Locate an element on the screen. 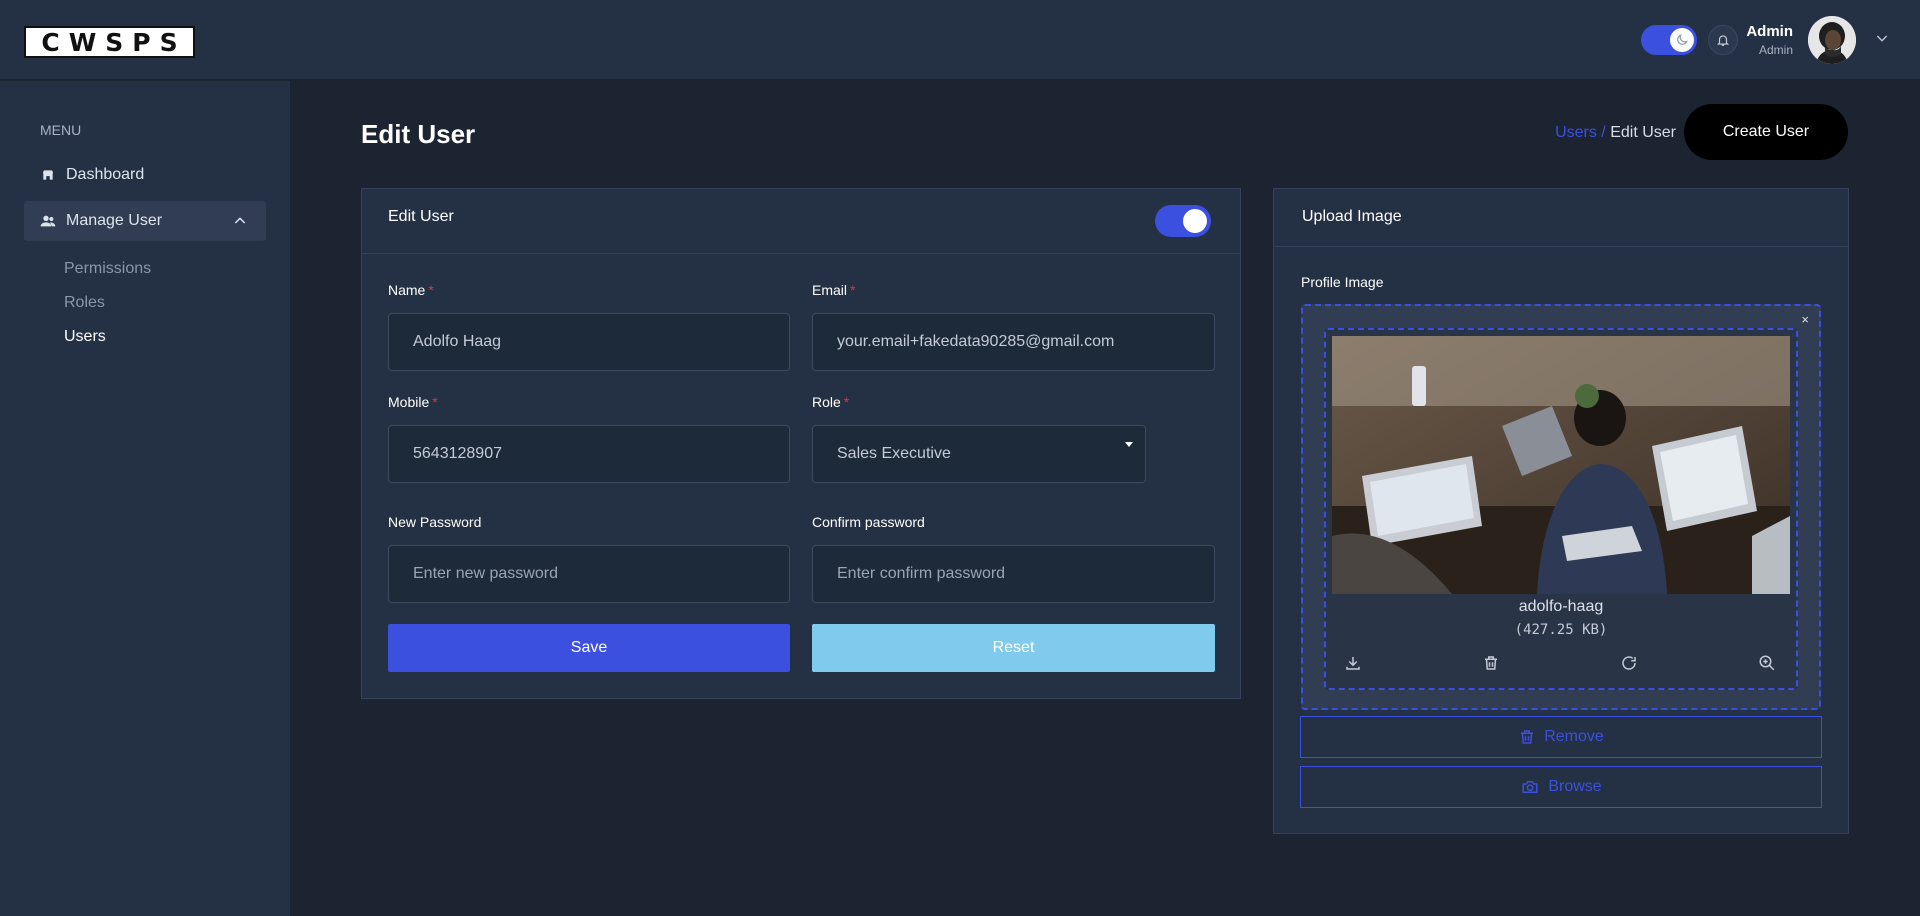 The width and height of the screenshot is (1920, 916). profile-image-label: Profile Image is located at coordinates (1342, 282).